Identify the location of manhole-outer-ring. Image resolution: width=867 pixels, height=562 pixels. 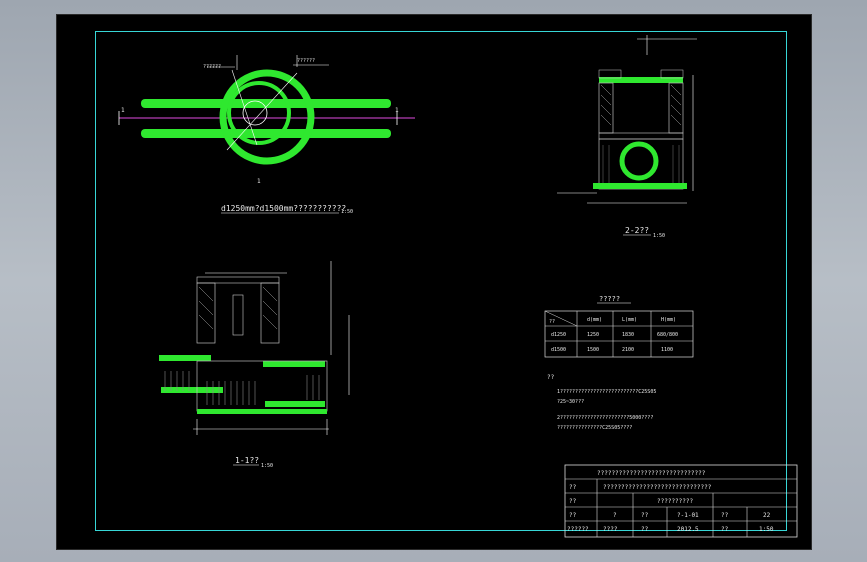
(267, 117).